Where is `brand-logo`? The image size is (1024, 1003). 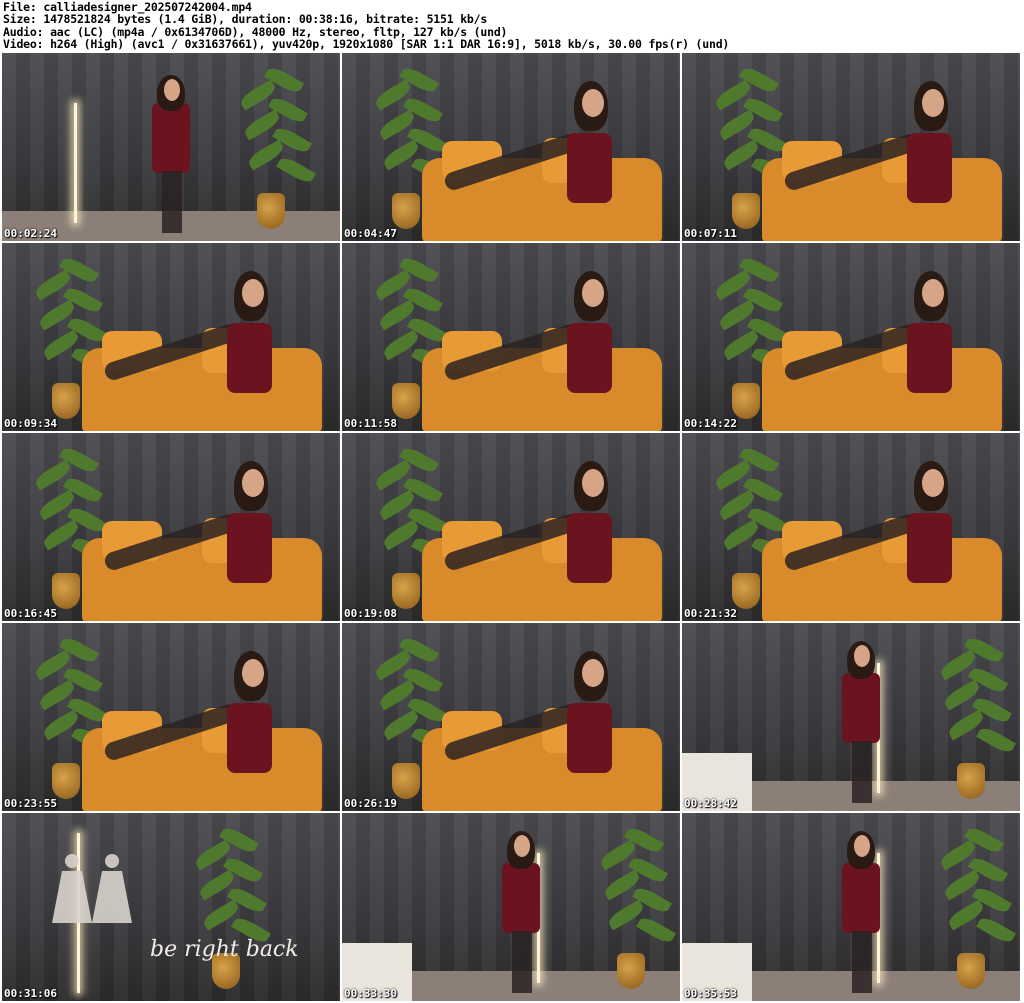
brand-logo is located at coordinates (92, 893).